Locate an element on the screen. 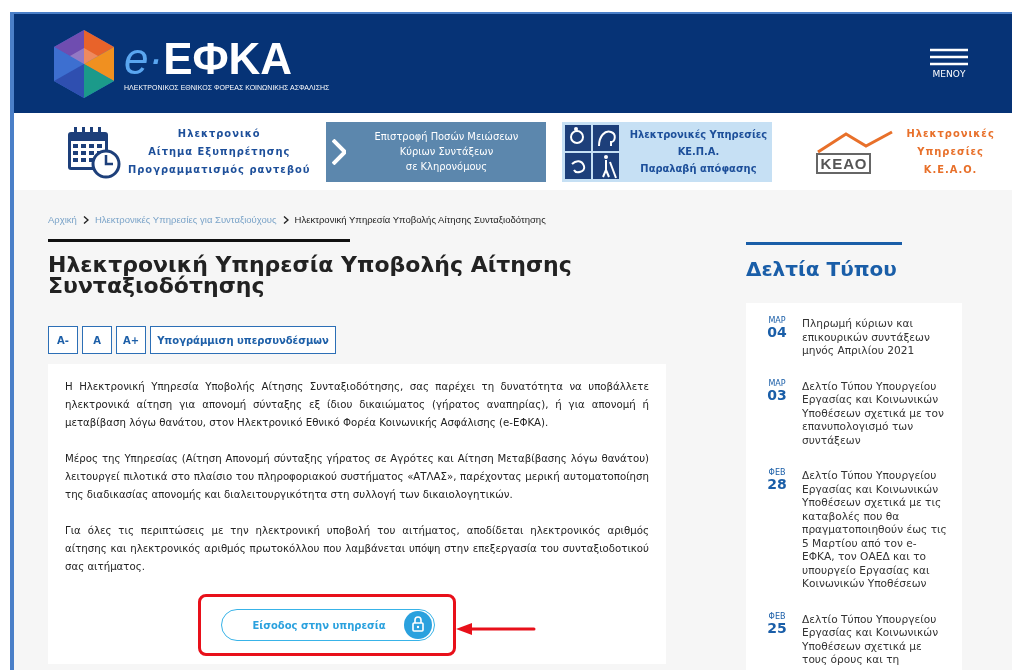 This screenshot has width=1012, height=670. lock-icon is located at coordinates (417, 625).